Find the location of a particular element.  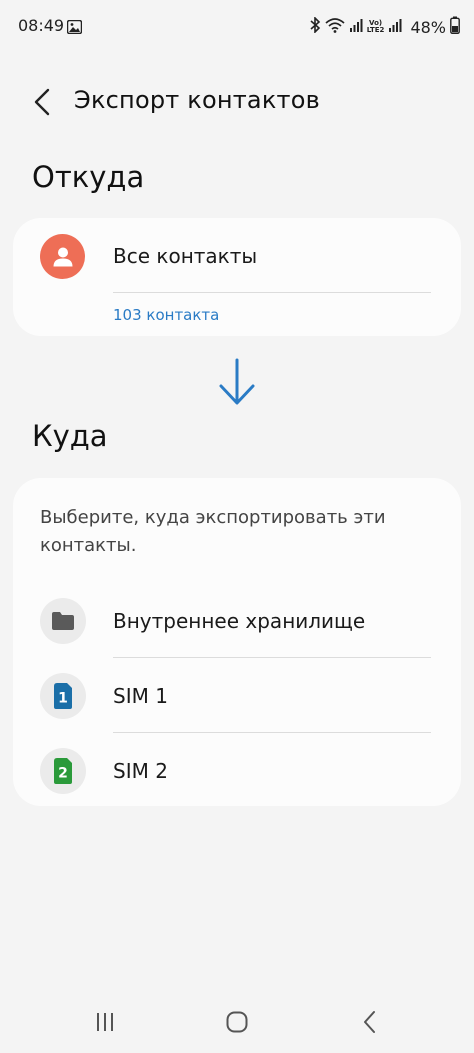

avatar is located at coordinates (62, 256).